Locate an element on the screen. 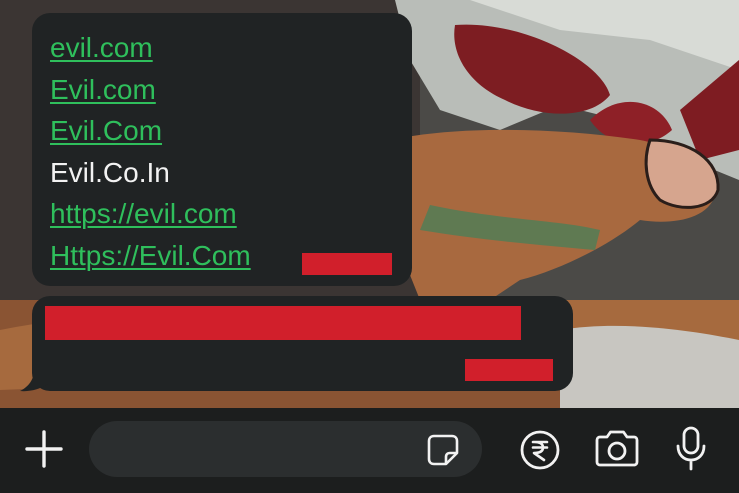 Image resolution: width=739 pixels, height=493 pixels. sticker-icon is located at coordinates (443, 452).